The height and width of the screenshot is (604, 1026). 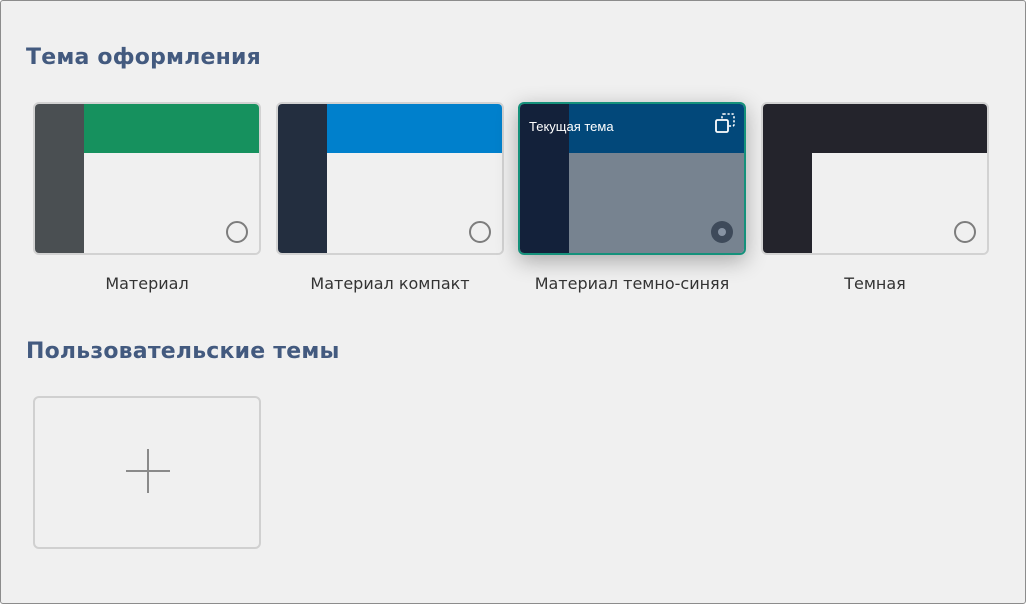 What do you see at coordinates (143, 57) in the screenshot?
I see `themes-section-title: Тема оформления` at bounding box center [143, 57].